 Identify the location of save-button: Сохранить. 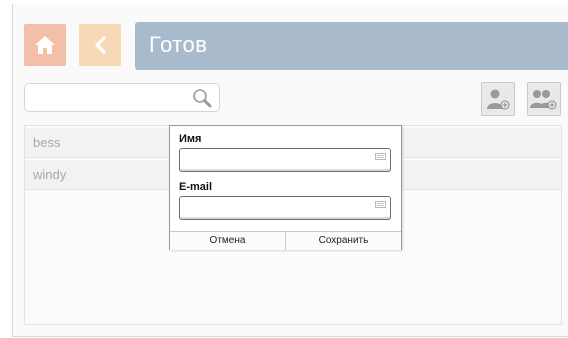
(343, 241).